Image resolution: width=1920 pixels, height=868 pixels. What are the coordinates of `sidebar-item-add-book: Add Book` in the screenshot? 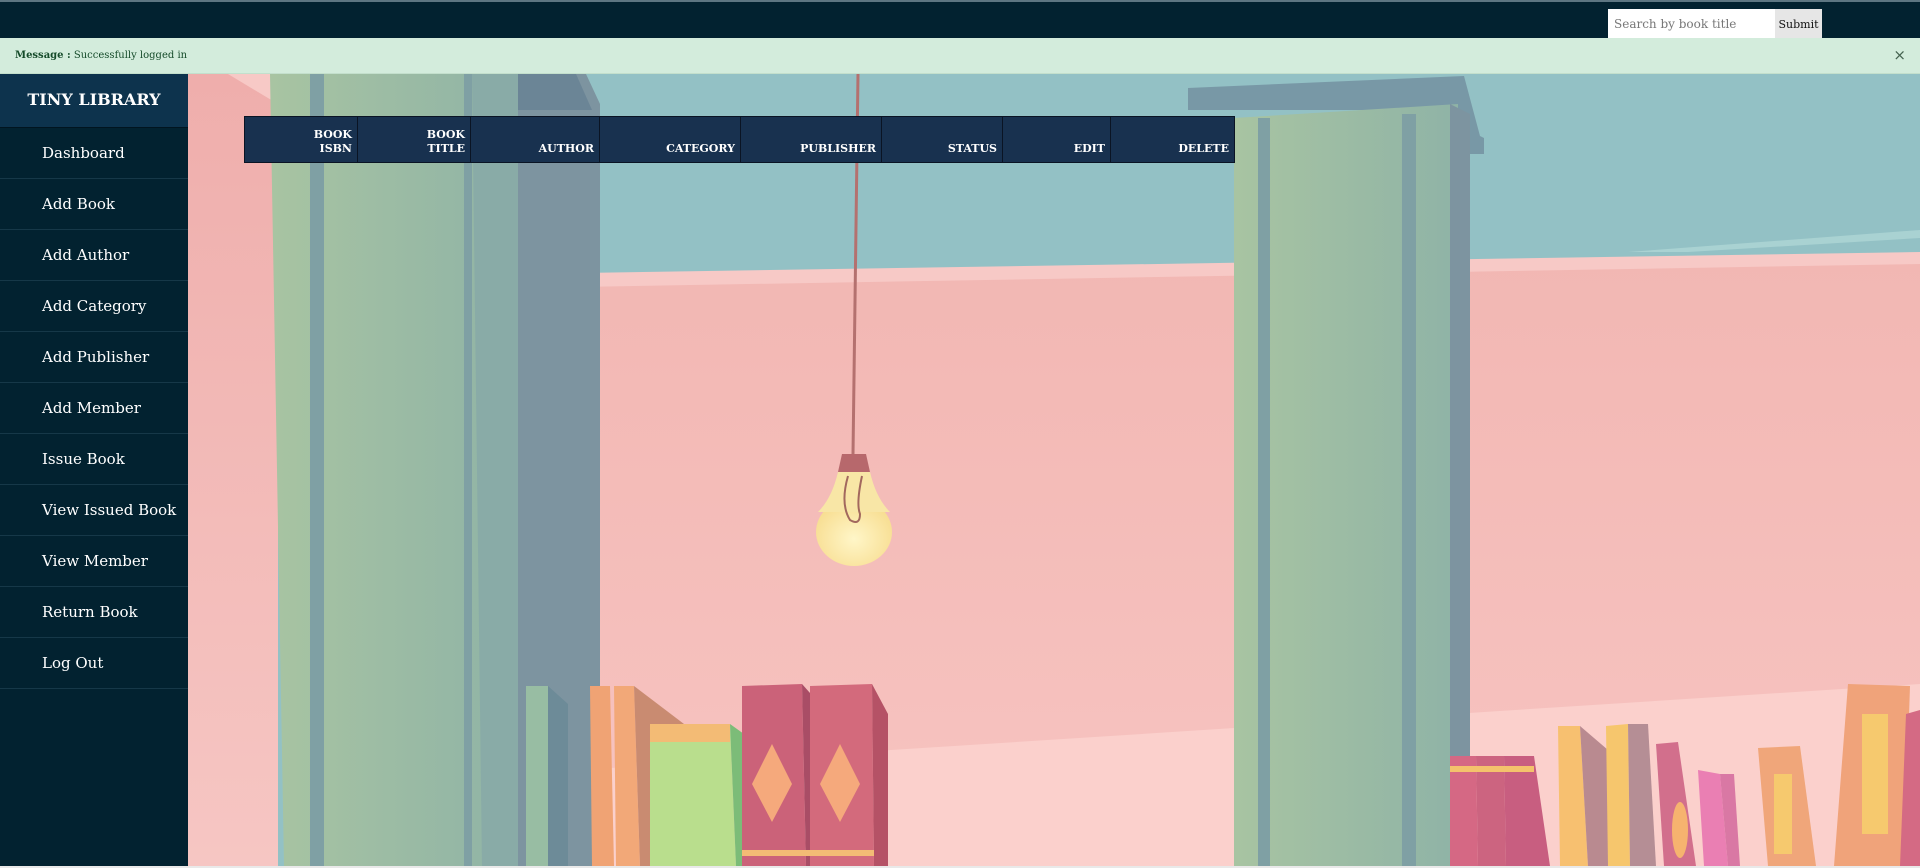 It's located at (94, 204).